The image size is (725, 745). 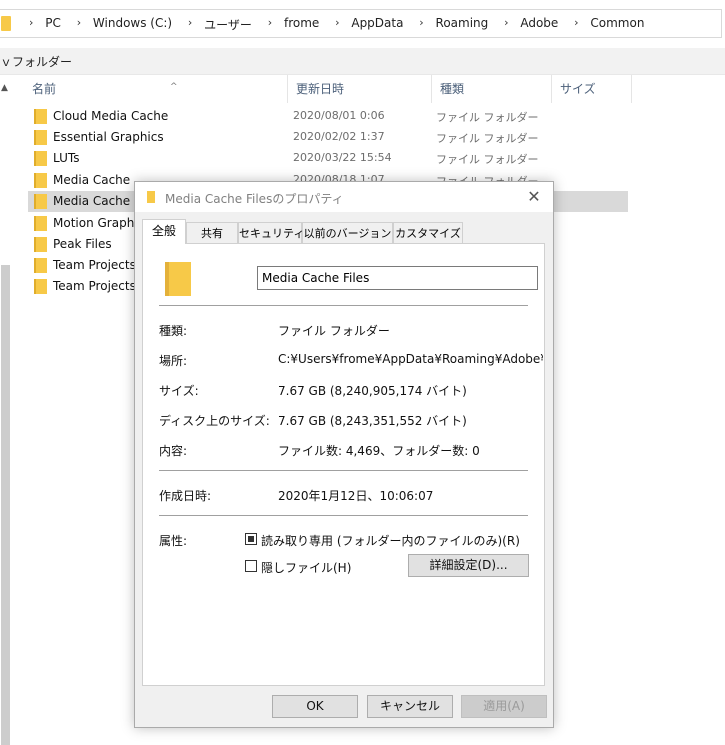 What do you see at coordinates (173, 541) in the screenshot?
I see `attributes-label: 属性:` at bounding box center [173, 541].